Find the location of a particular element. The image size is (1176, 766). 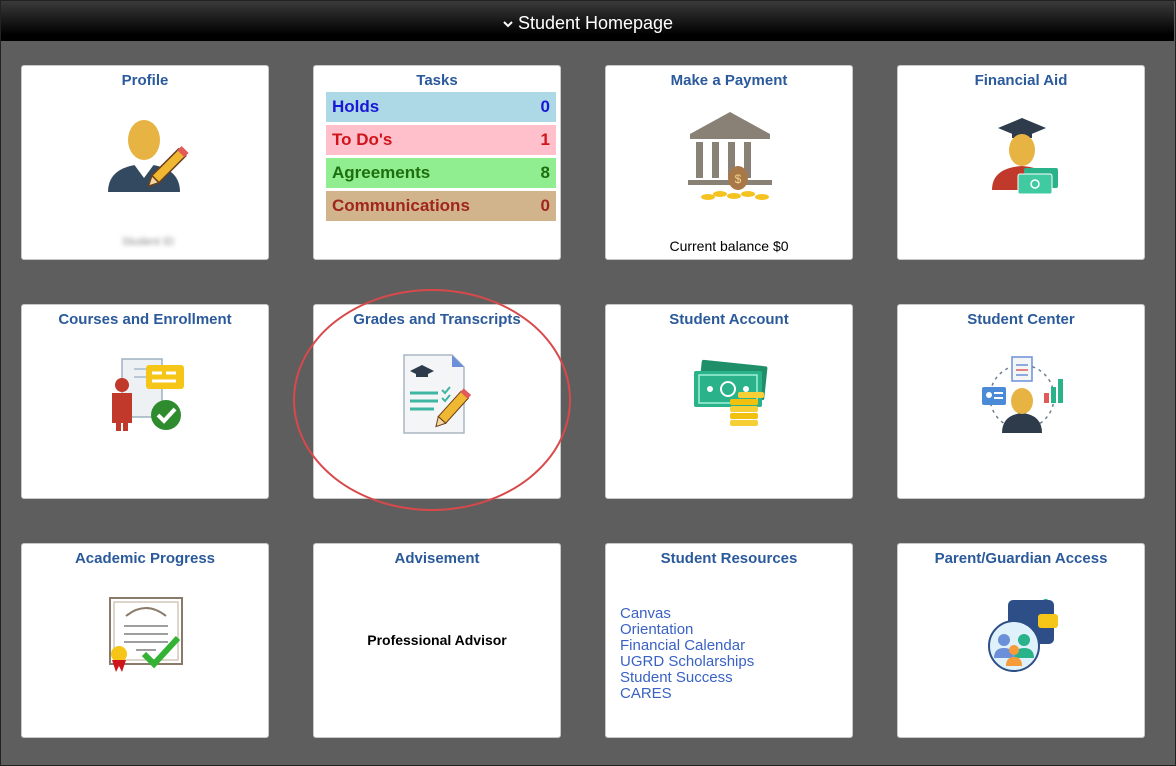

header-toggle: Student Homepage is located at coordinates (587, 23).